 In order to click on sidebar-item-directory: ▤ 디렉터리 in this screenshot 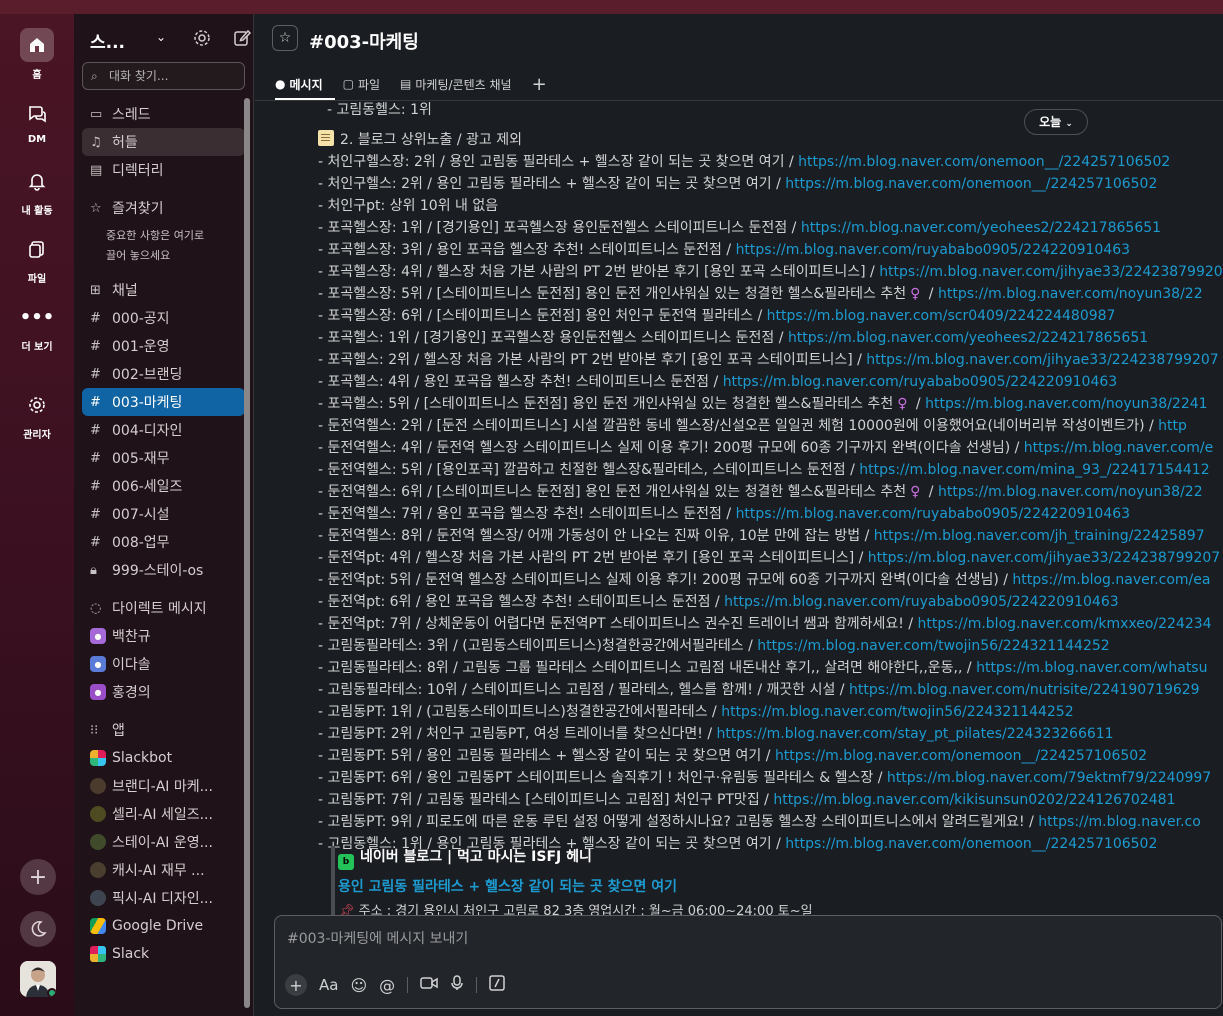, I will do `click(163, 170)`.